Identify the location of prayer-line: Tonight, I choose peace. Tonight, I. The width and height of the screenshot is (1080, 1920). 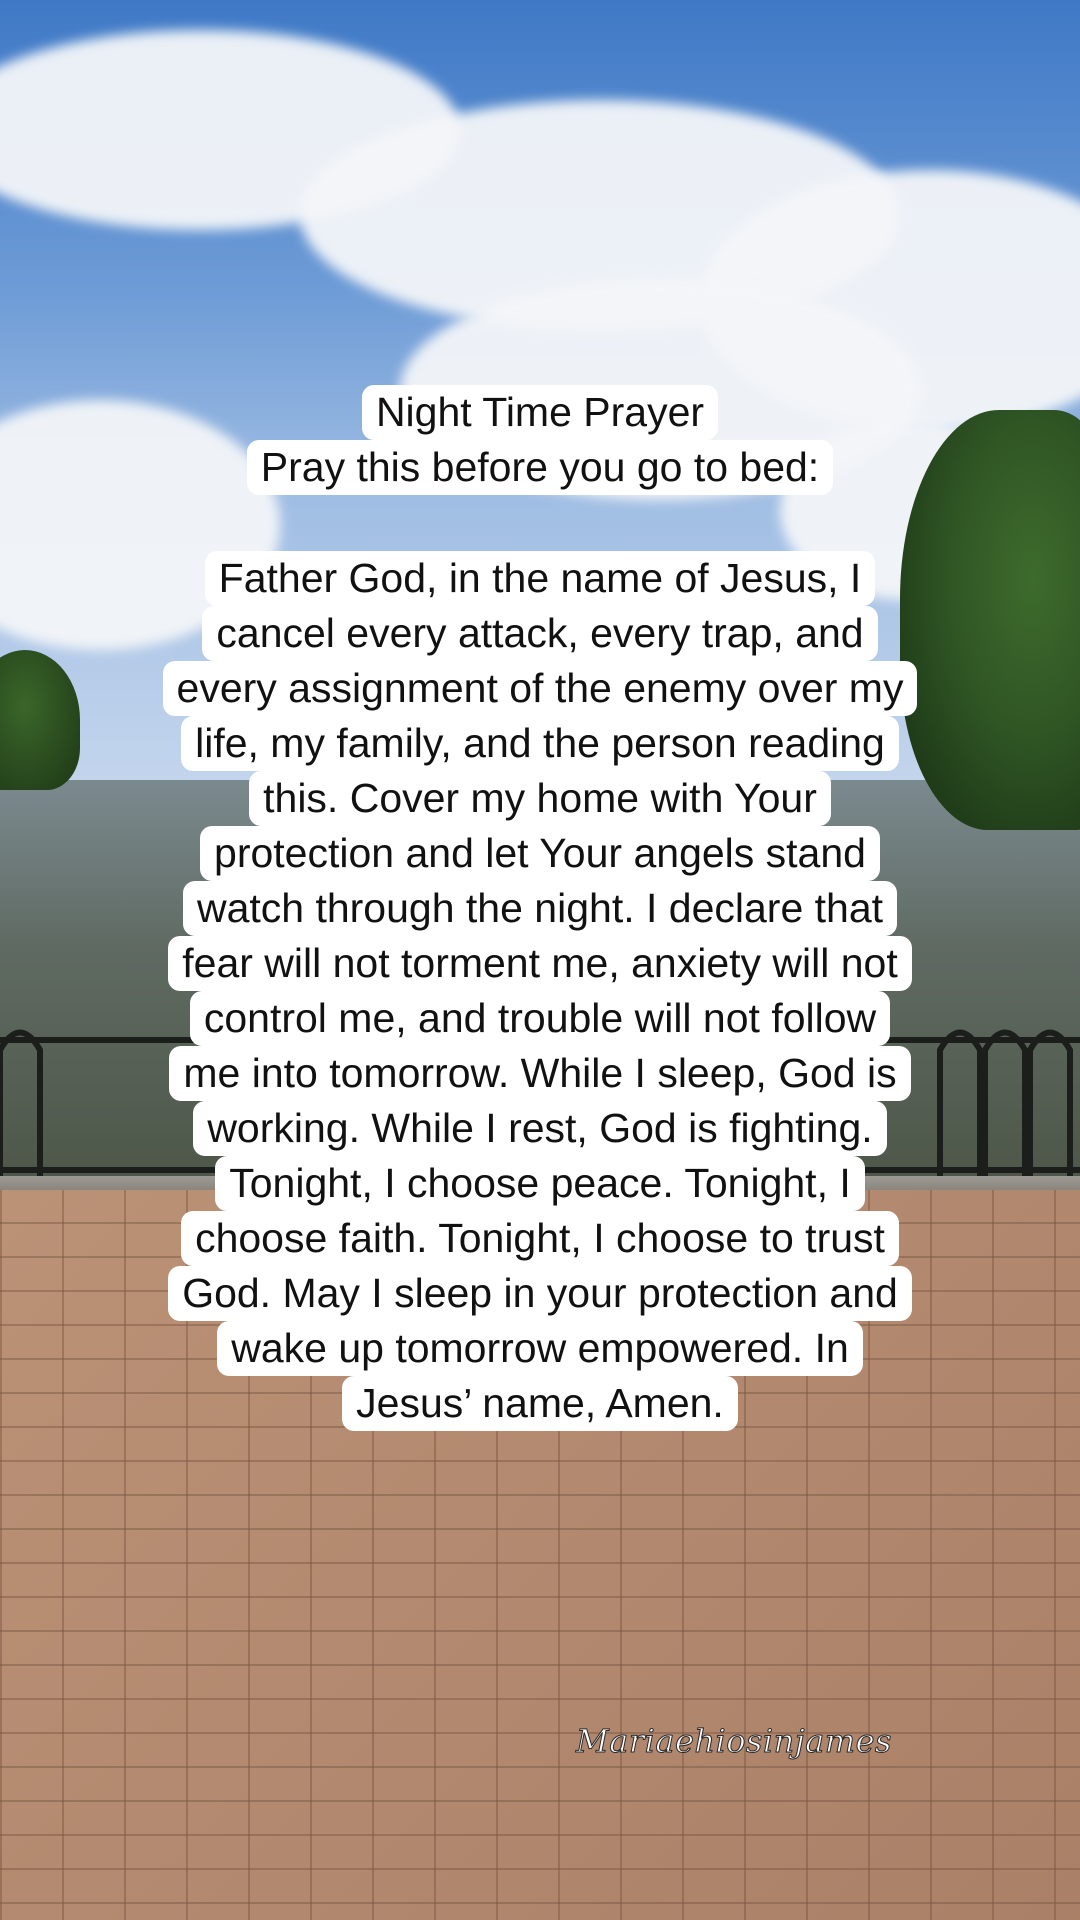
(540, 1183).